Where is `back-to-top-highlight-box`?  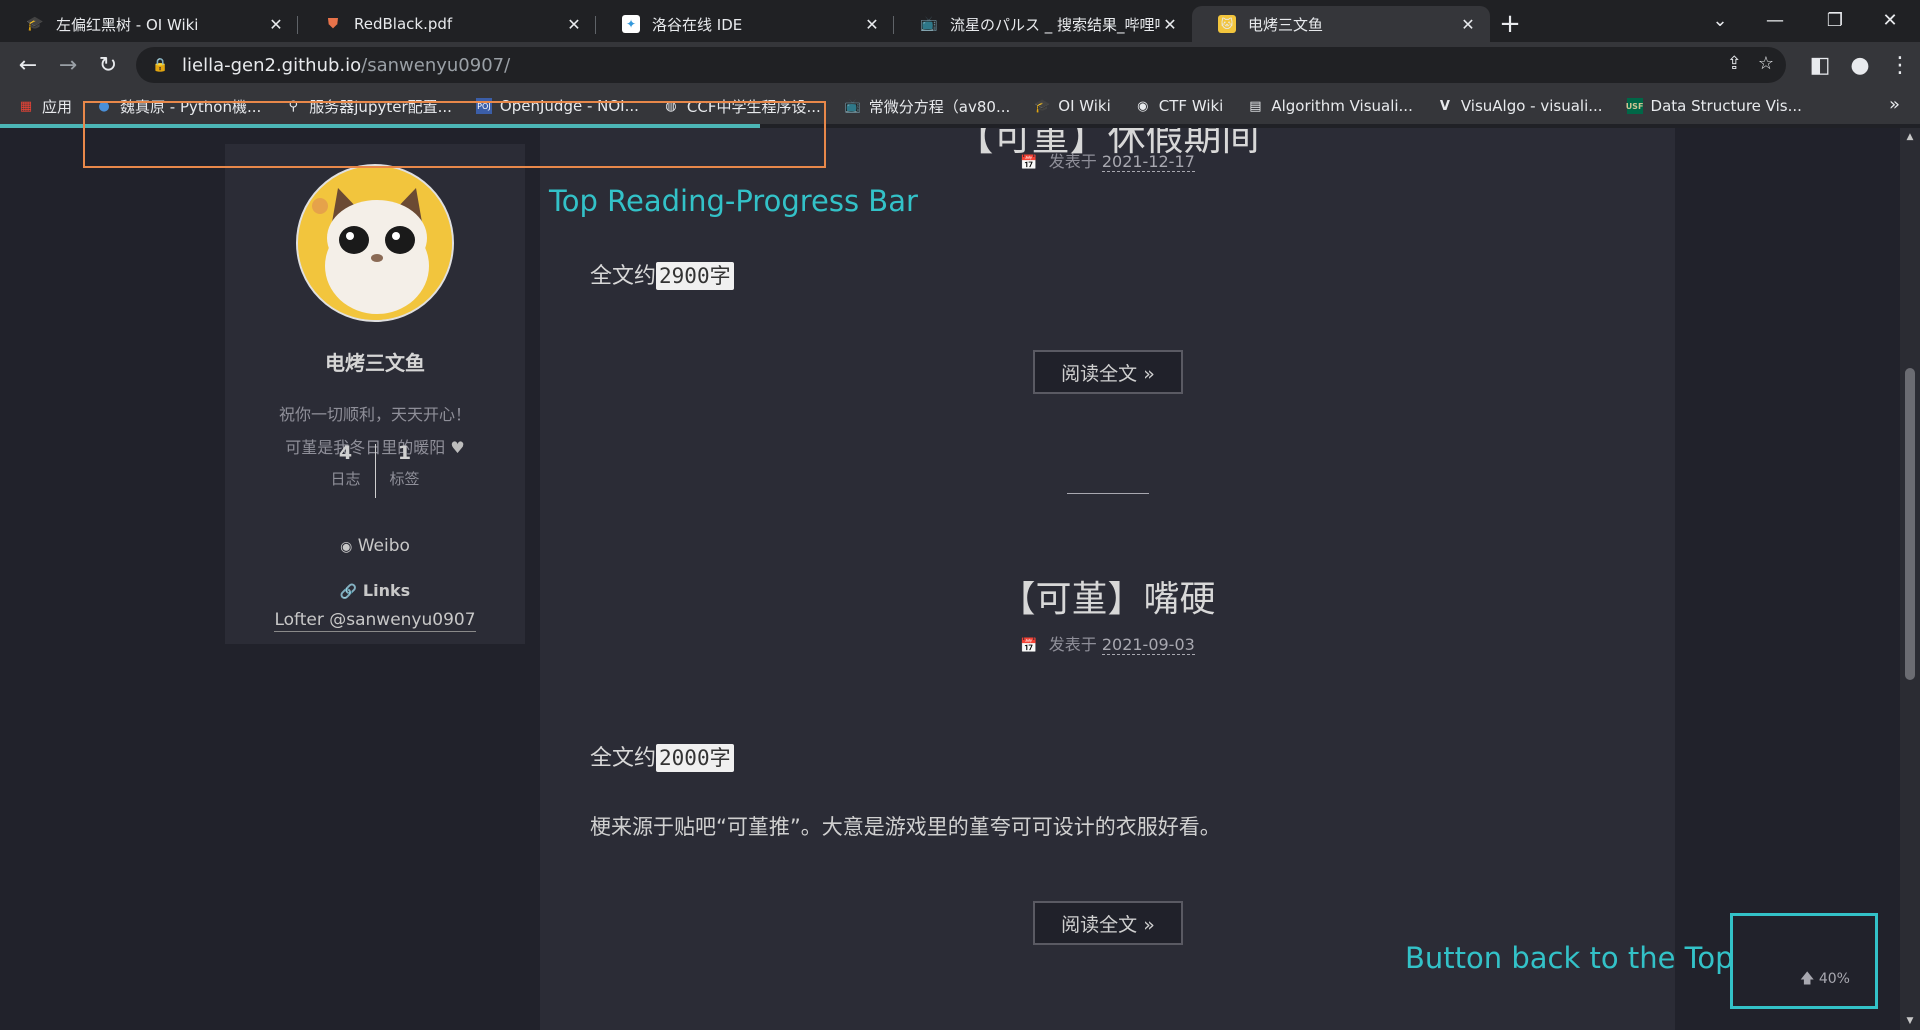 back-to-top-highlight-box is located at coordinates (1804, 961).